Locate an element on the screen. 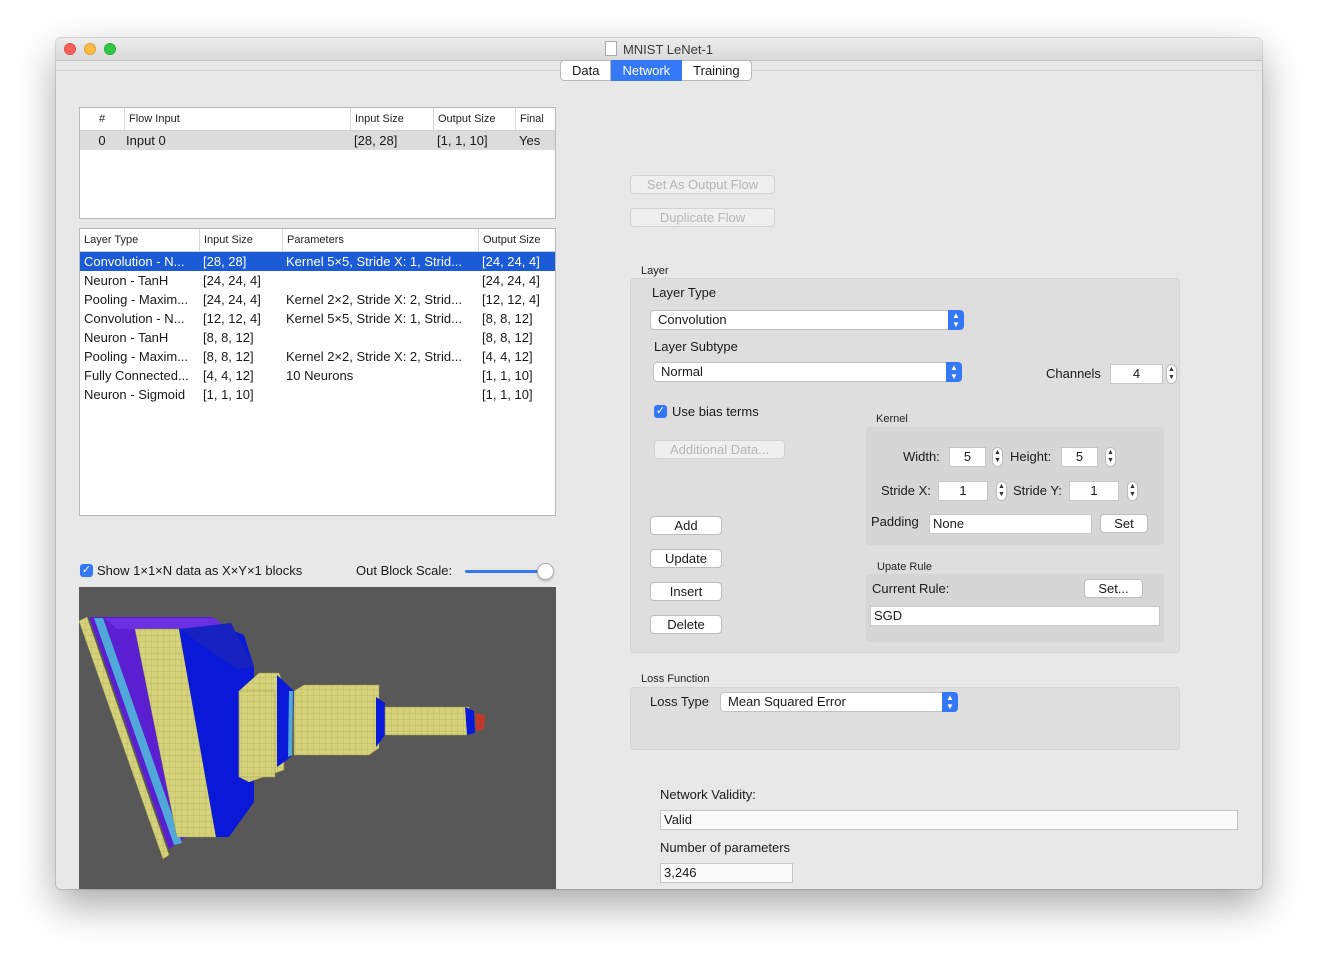  layer-type-value: Convolution is located at coordinates (692, 319).